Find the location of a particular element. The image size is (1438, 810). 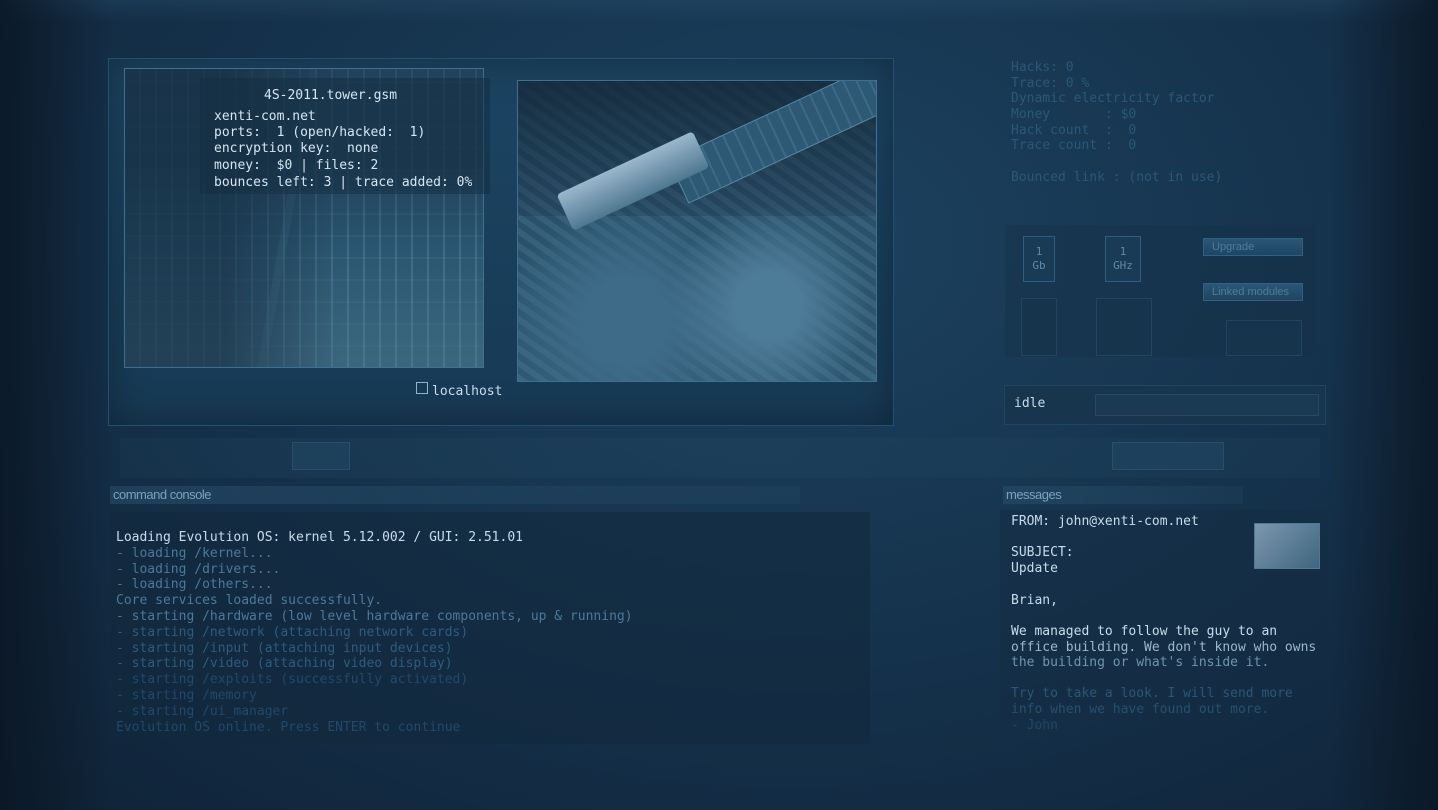

host-ports: ports: 1 (open/hacked: 1) is located at coordinates (320, 132).